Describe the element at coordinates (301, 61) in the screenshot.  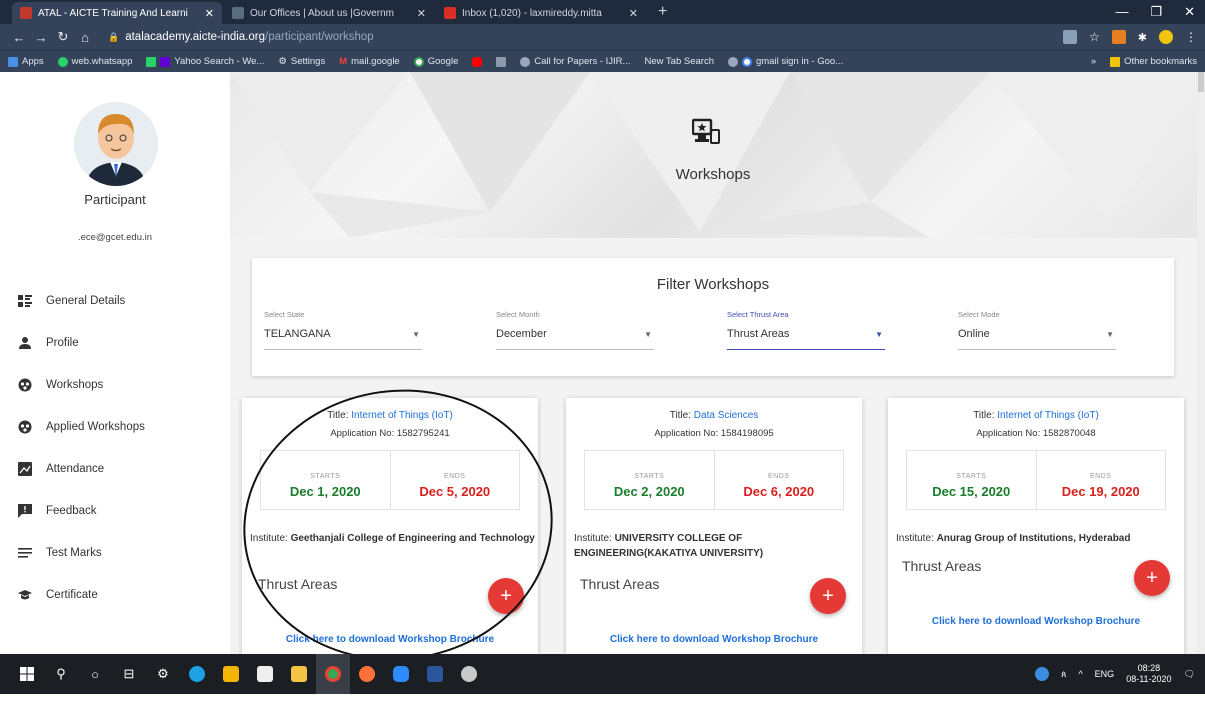
I see `bookmark-settings: ⚙ Settings` at that location.